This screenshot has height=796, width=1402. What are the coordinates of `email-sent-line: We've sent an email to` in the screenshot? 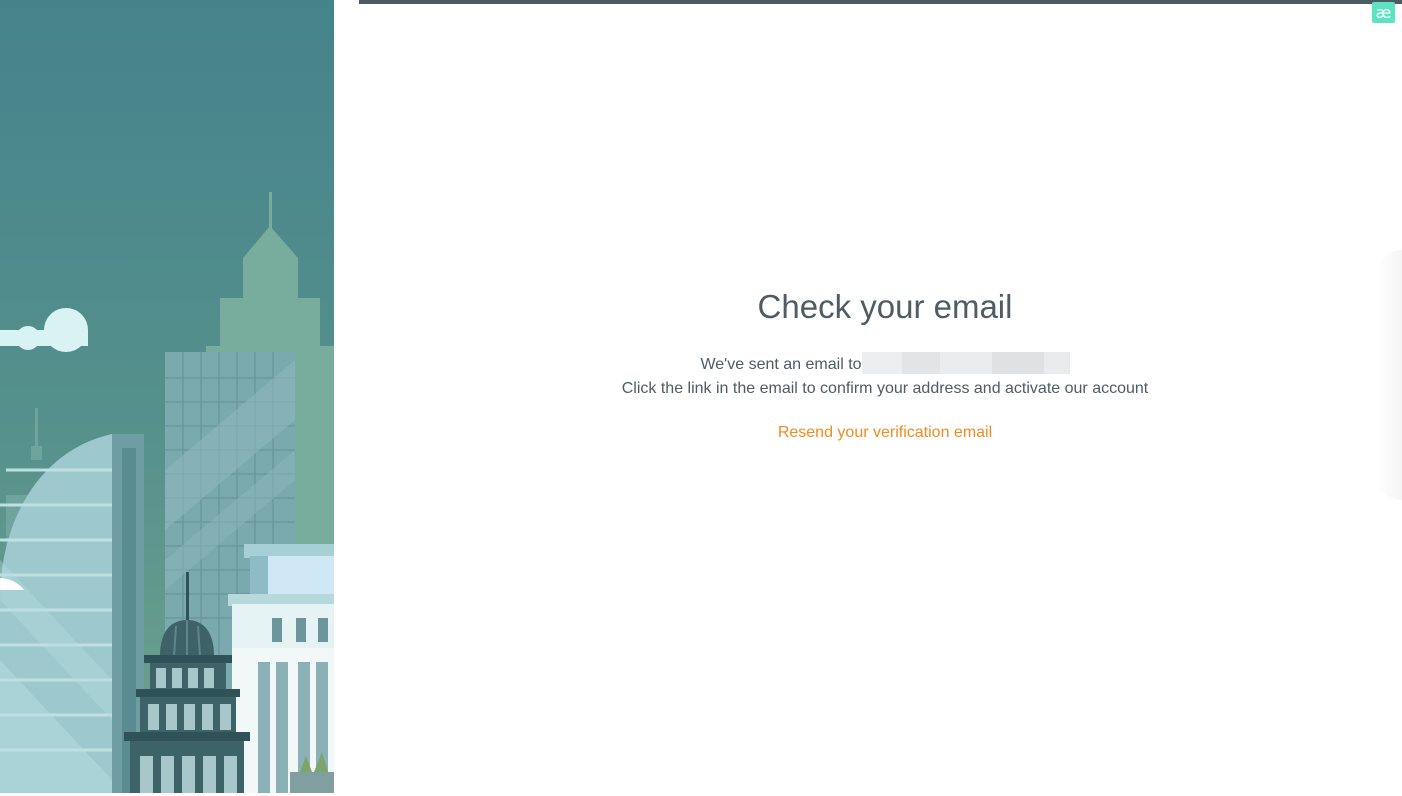 It's located at (880, 364).